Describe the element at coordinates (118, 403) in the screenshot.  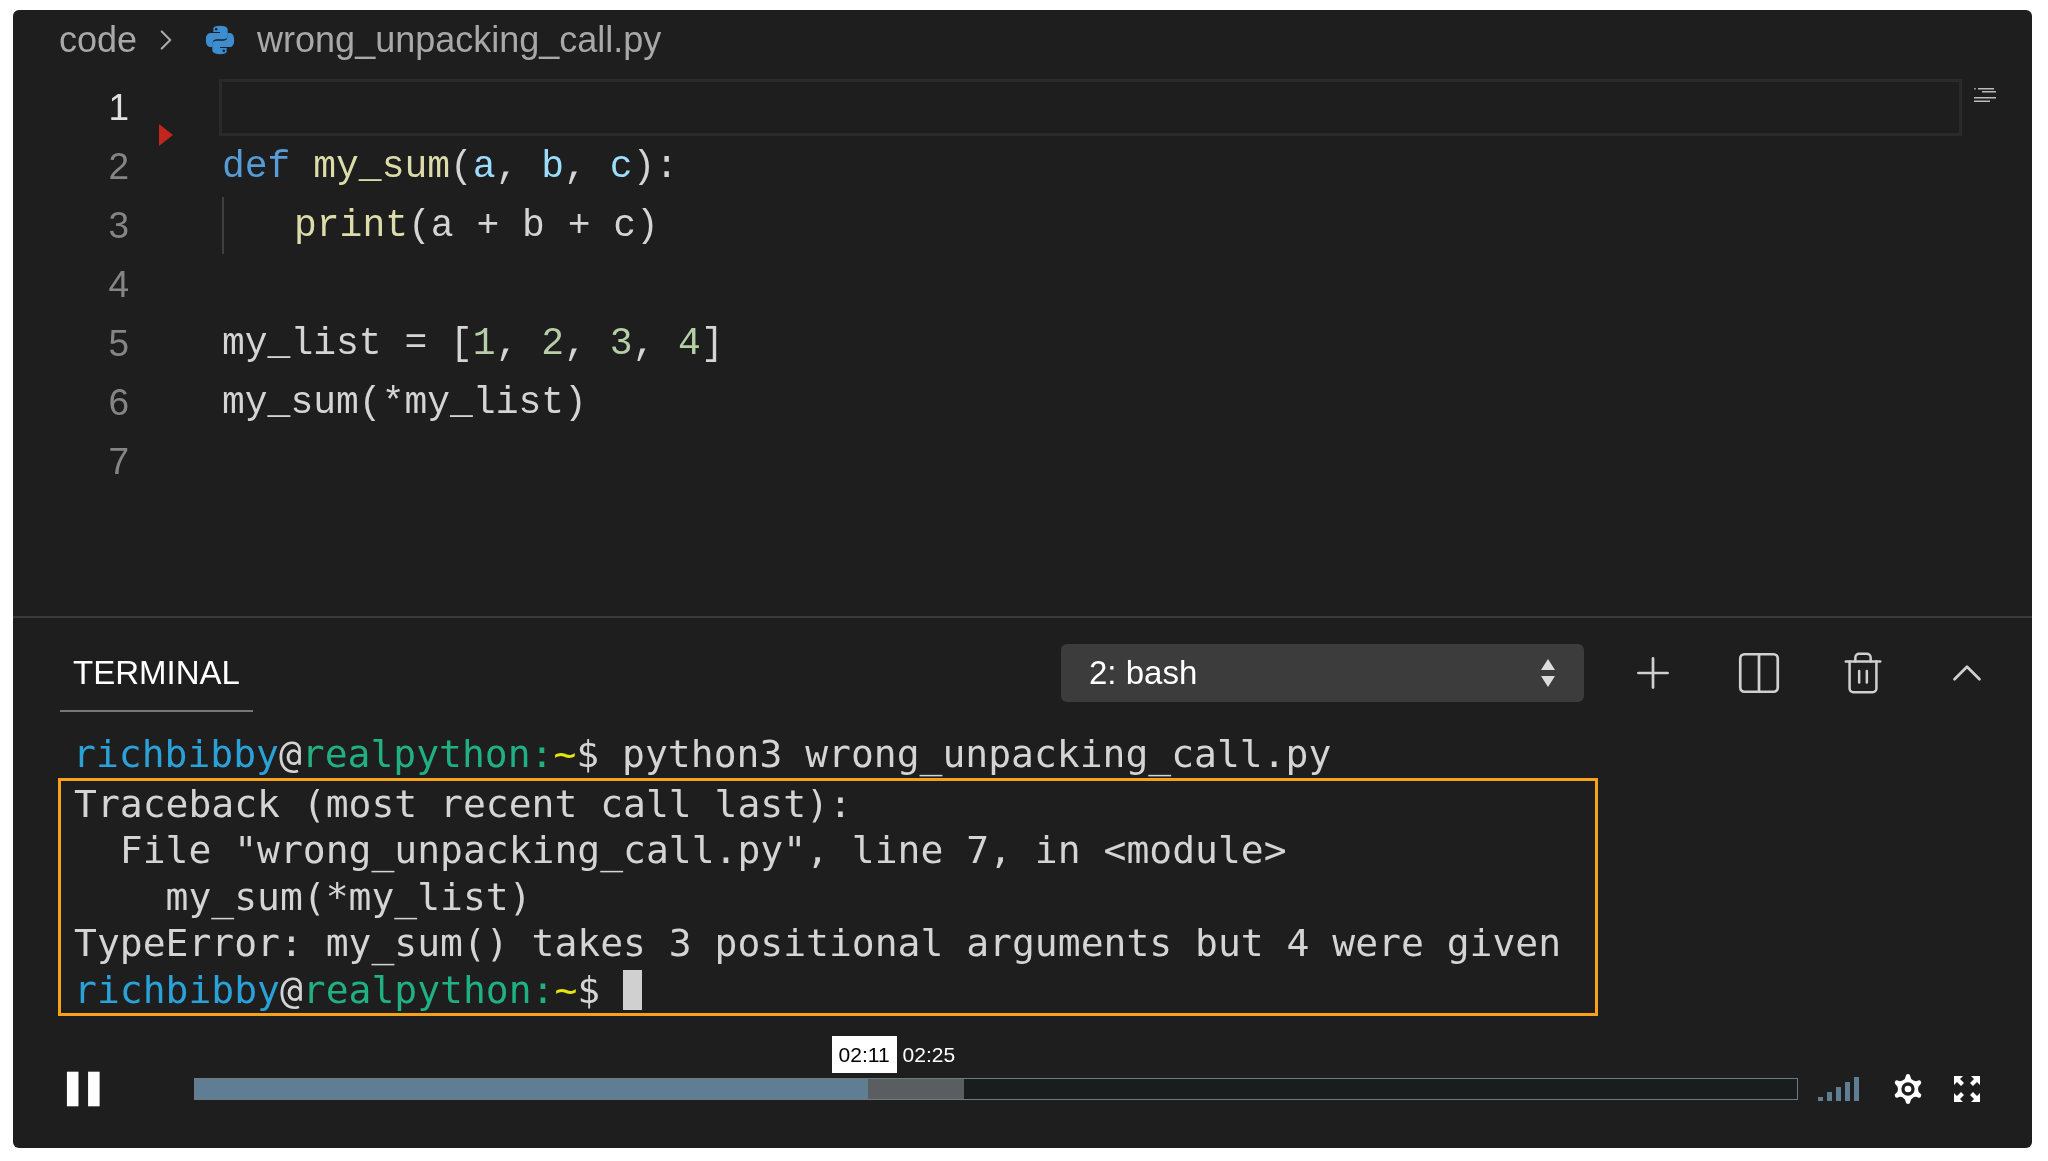
I see `line-number: 6` at that location.